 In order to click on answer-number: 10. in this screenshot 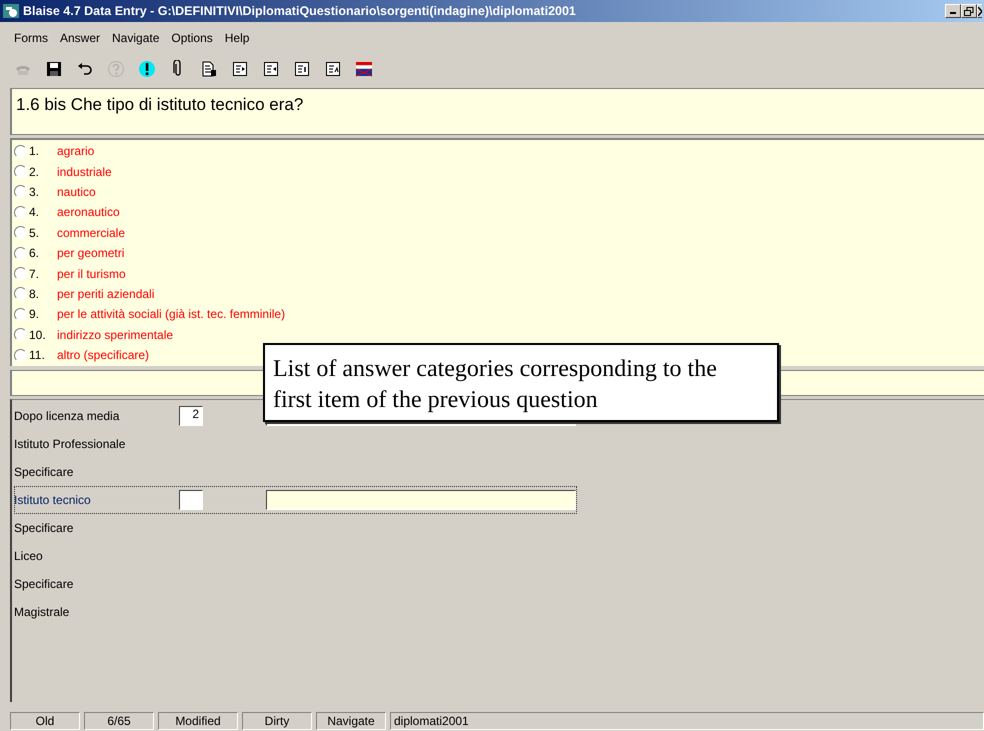, I will do `click(38, 335)`.